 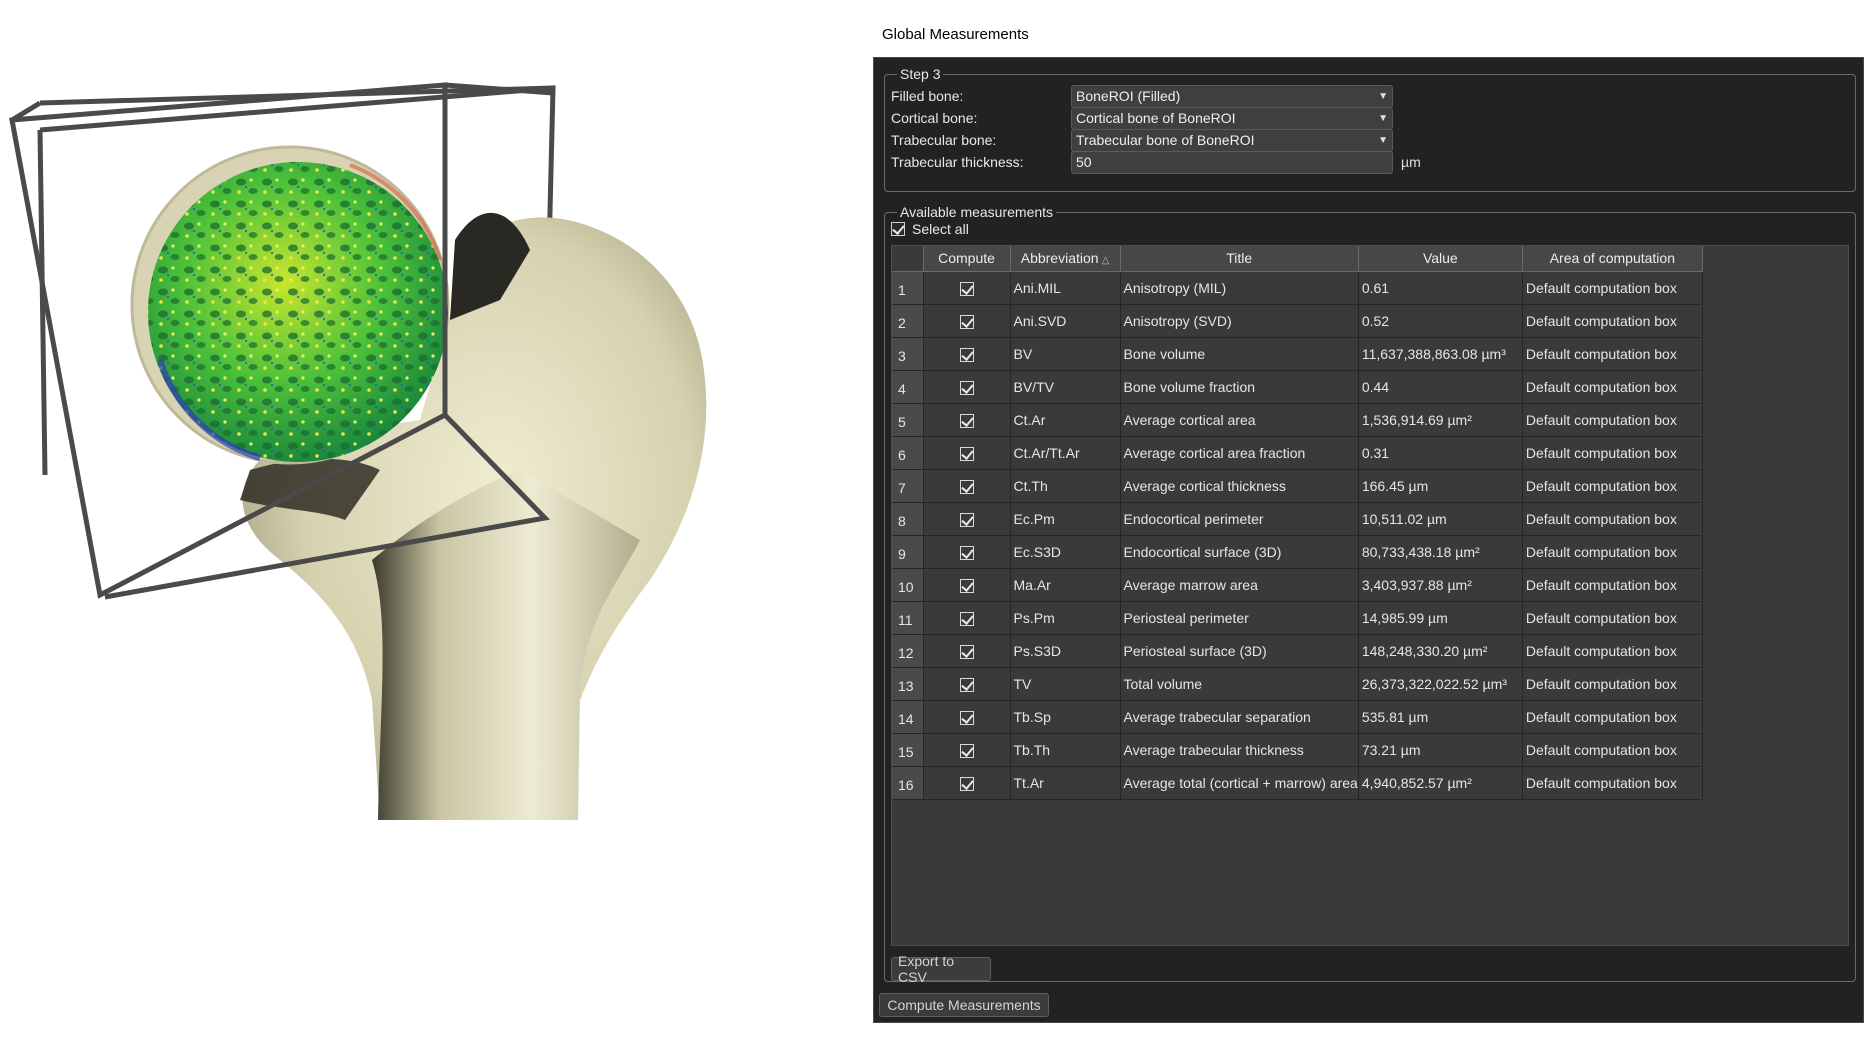 What do you see at coordinates (1232, 118) in the screenshot?
I see `cortical-bone-dropdown: Cortical bone of BoneROI ▼` at bounding box center [1232, 118].